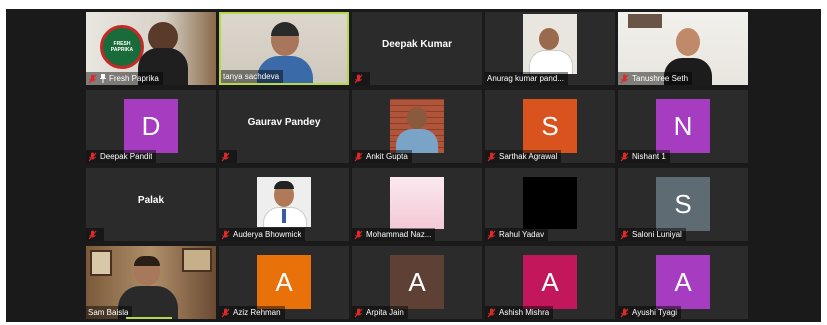 The image size is (827, 325). I want to click on participant-tile-fresh-paprika: FRESH PAPRIKA Fresh Paprika, so click(151, 48).